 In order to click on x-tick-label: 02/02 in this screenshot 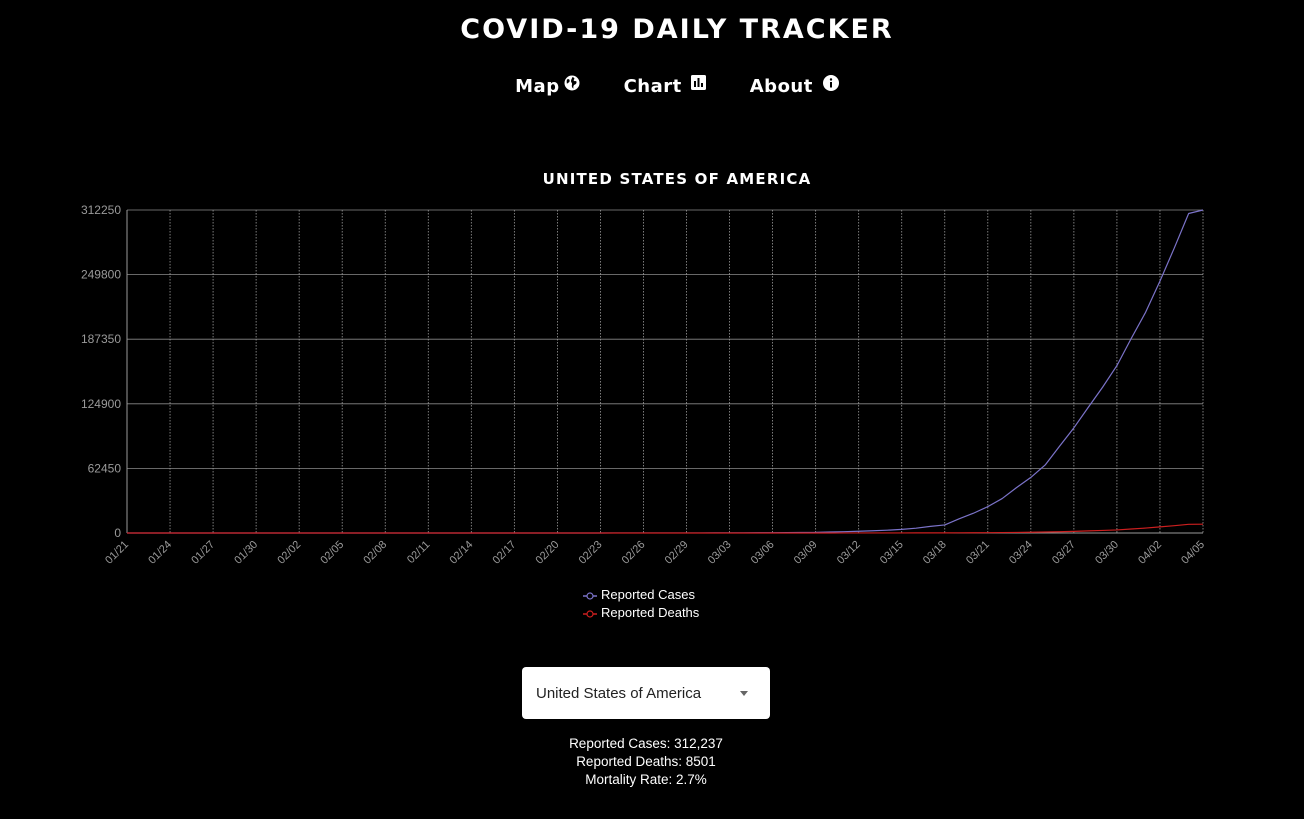, I will do `click(289, 553)`.